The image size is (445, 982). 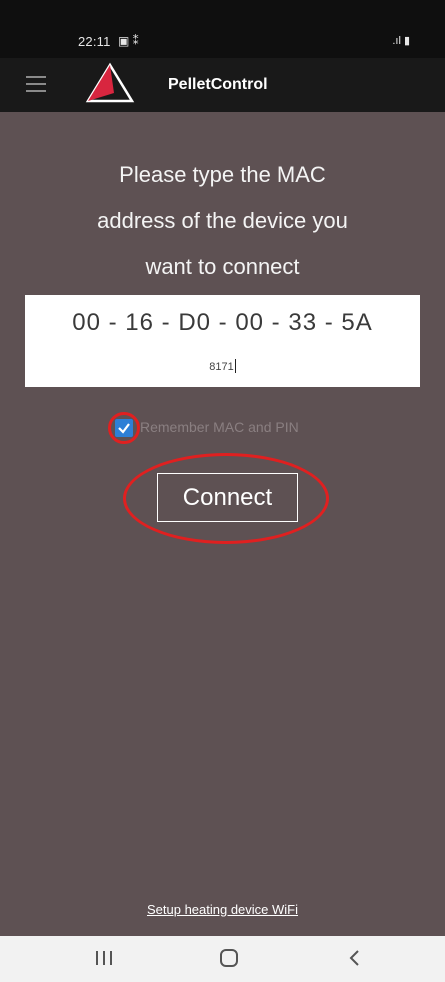 I want to click on instruction-line-3: want to connect, so click(x=222, y=266).